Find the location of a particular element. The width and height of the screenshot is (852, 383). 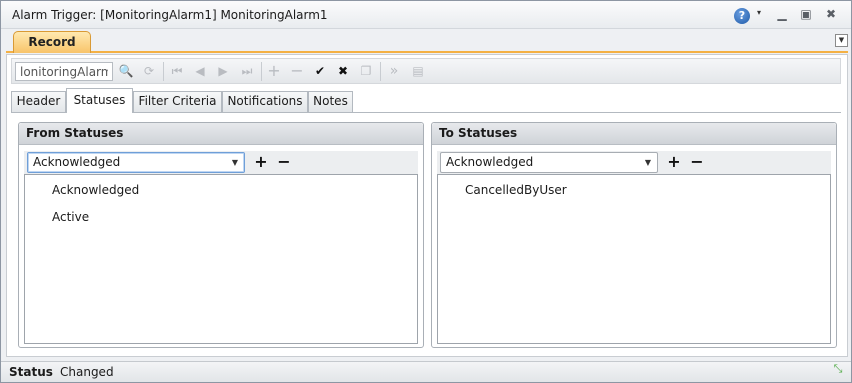

status-label: Status is located at coordinates (31, 372).